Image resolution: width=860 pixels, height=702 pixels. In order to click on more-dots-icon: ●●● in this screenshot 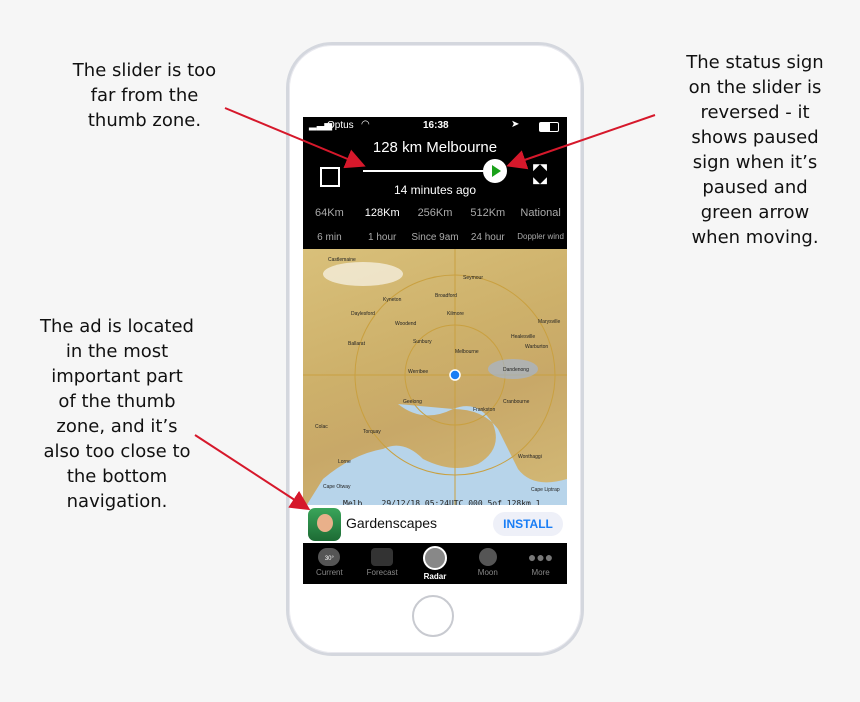, I will do `click(540, 557)`.